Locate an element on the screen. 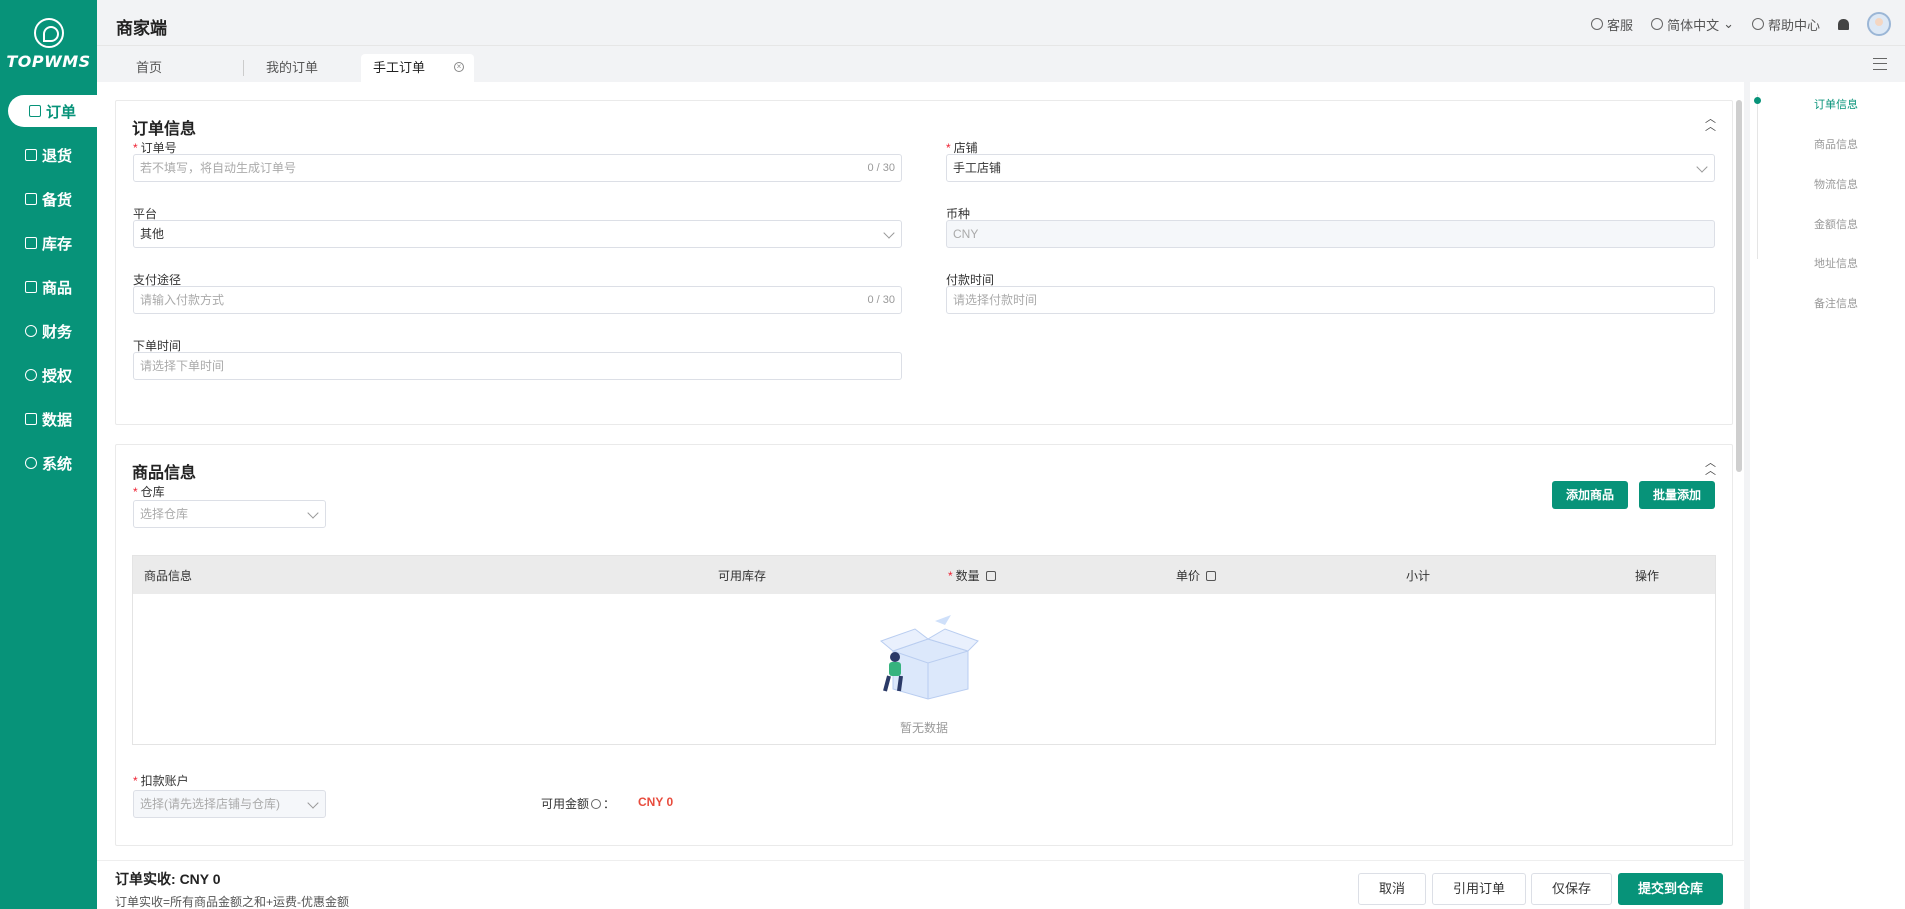  sidebar-item-system: 系统 is located at coordinates (48, 463).